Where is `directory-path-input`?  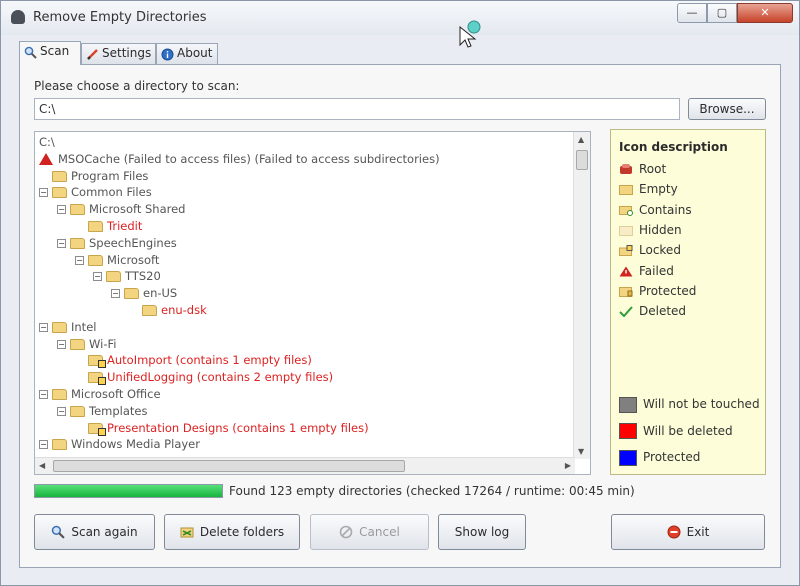
directory-path-input is located at coordinates (357, 109).